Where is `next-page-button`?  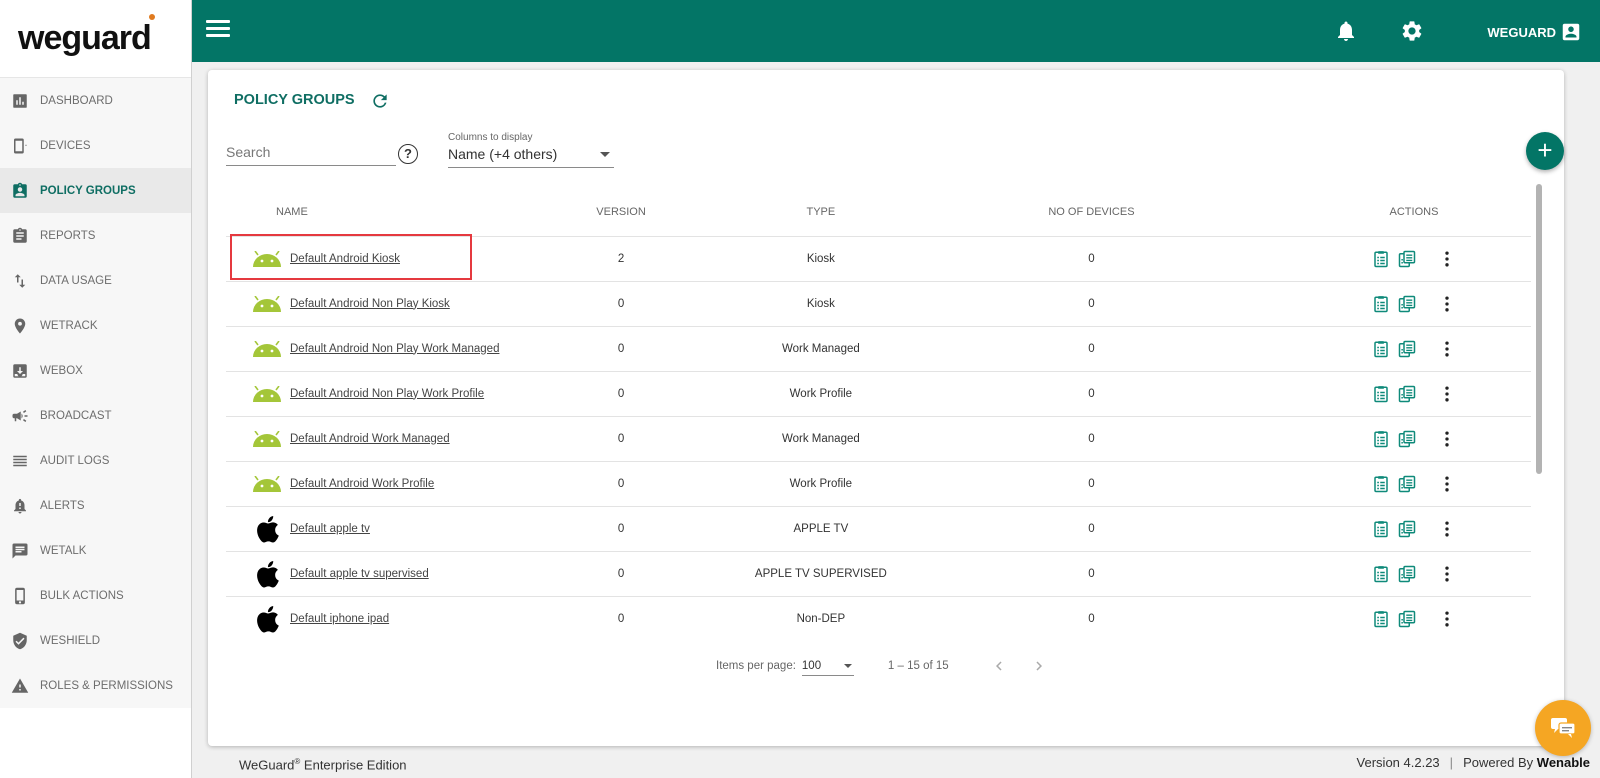 next-page-button is located at coordinates (1039, 666).